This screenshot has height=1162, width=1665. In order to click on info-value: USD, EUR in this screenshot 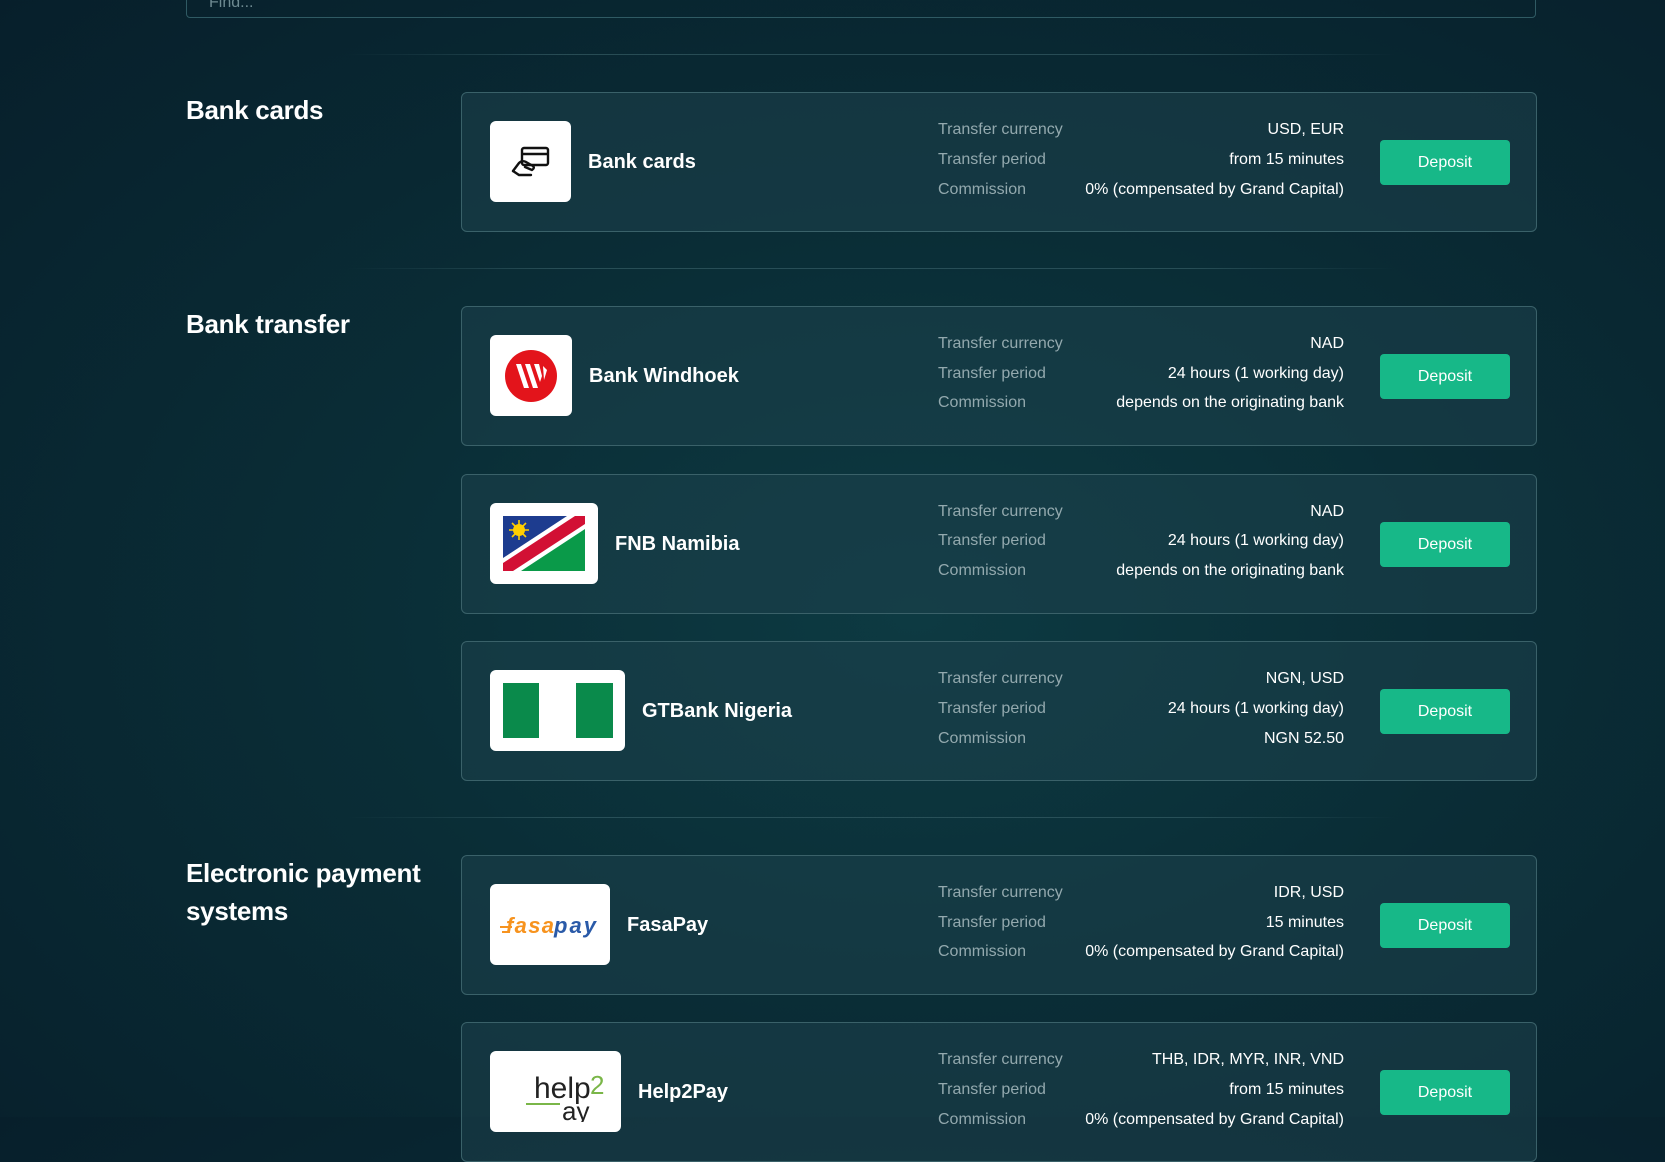, I will do `click(1305, 129)`.